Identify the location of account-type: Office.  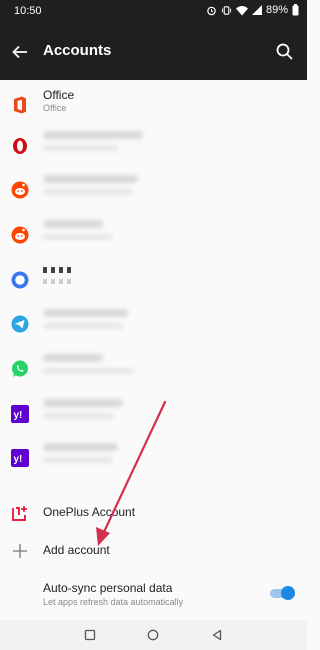
(55, 108).